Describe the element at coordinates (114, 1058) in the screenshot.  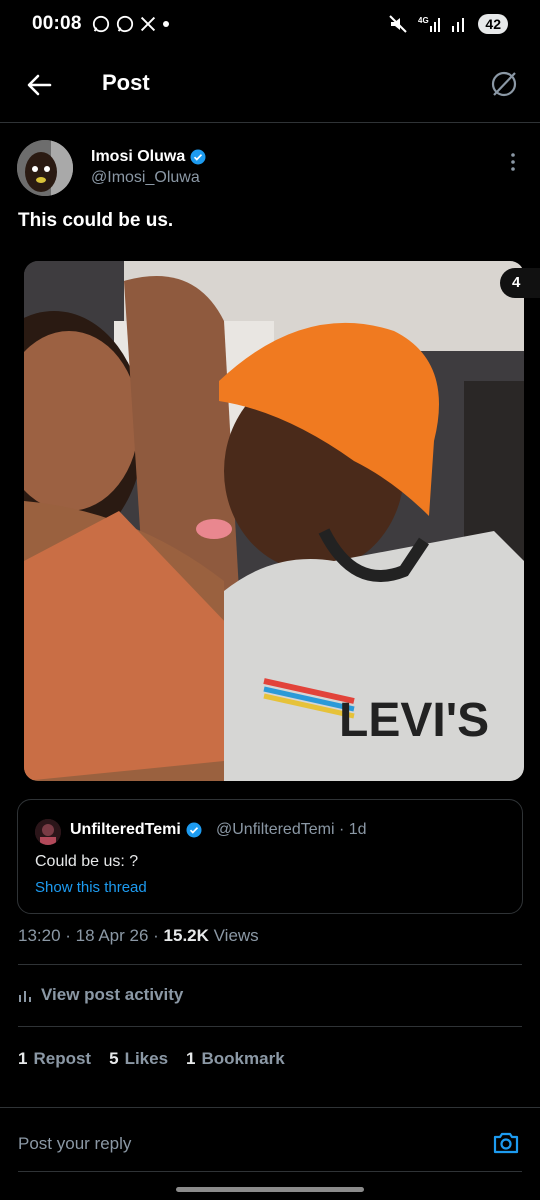
I see `likes-count: 5` at that location.